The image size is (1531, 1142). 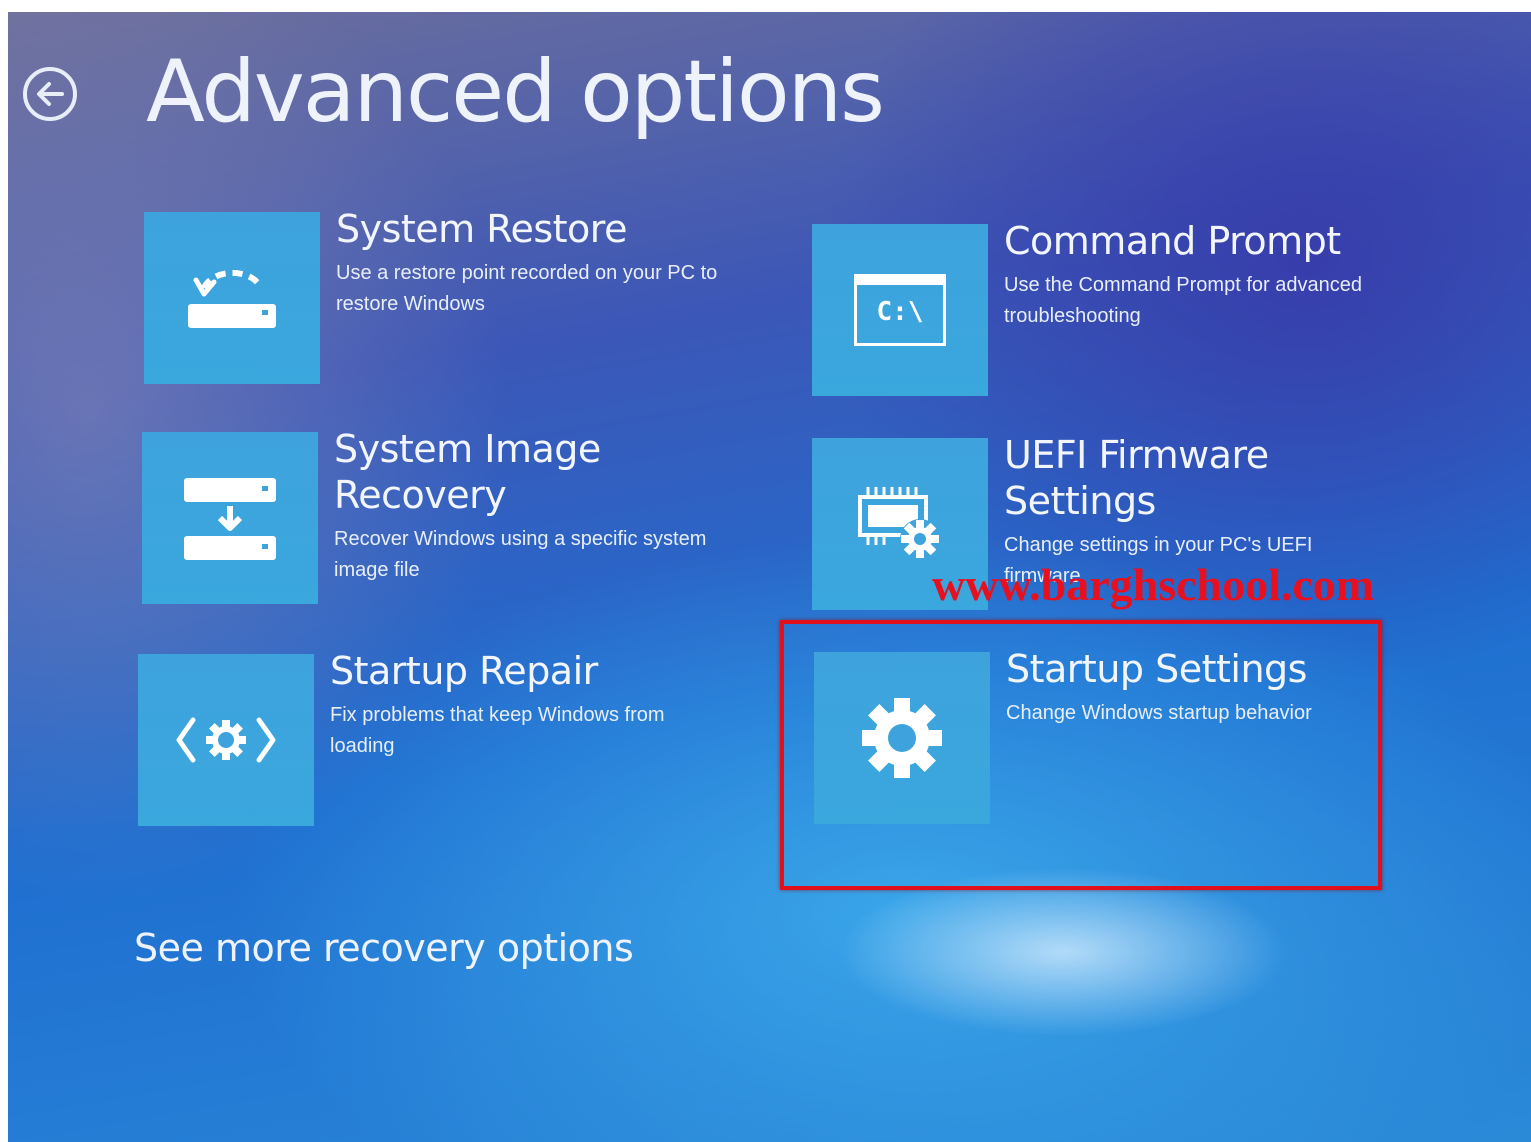 I want to click on page-title: Advanced options, so click(x=515, y=92).